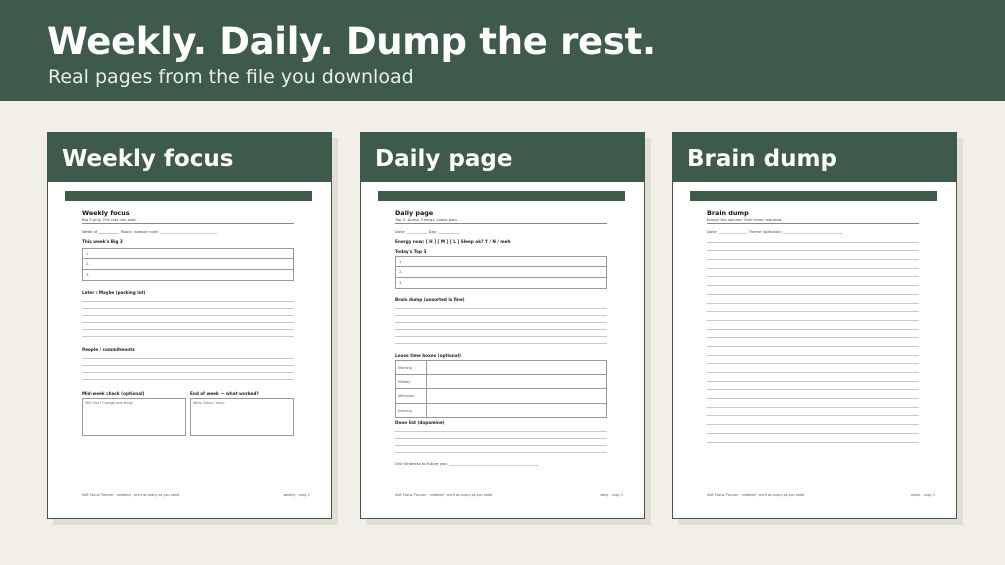  Describe the element at coordinates (728, 213) in the screenshot. I see `page-title: Brain dump` at that location.